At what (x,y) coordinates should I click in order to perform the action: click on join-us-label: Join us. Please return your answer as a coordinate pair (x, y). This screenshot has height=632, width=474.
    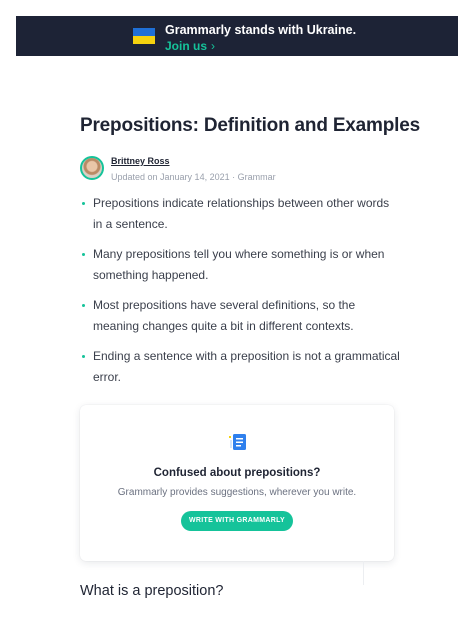
    Looking at the image, I should click on (186, 46).